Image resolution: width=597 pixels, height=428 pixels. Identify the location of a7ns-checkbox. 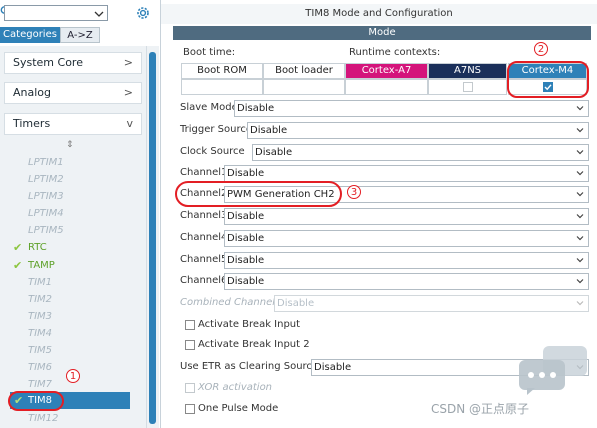
(468, 87).